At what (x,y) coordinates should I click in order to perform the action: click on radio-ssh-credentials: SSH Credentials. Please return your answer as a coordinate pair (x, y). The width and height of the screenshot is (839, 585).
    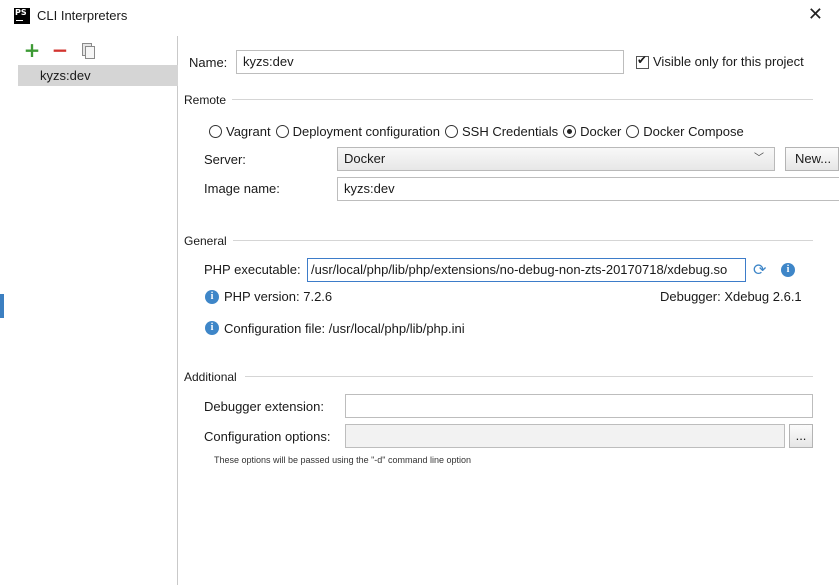
    Looking at the image, I should click on (501, 131).